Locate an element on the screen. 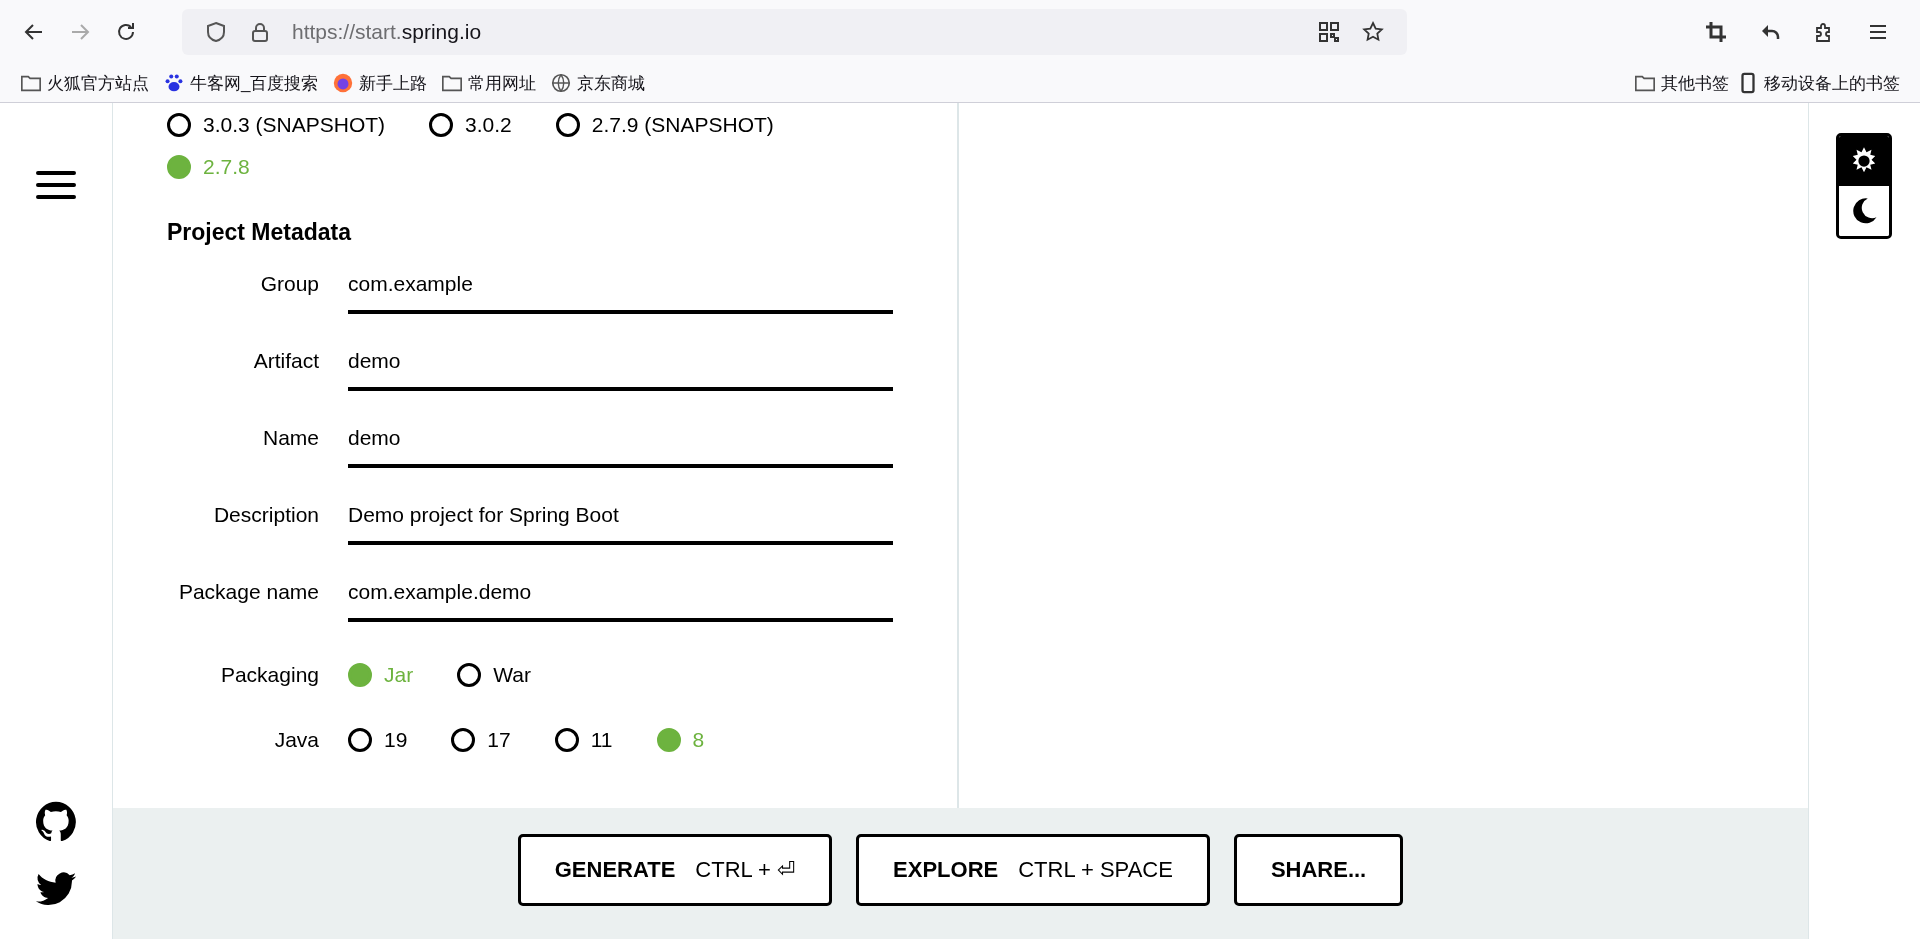  action-button: GENERATE CTRL + ⏎ is located at coordinates (675, 869).